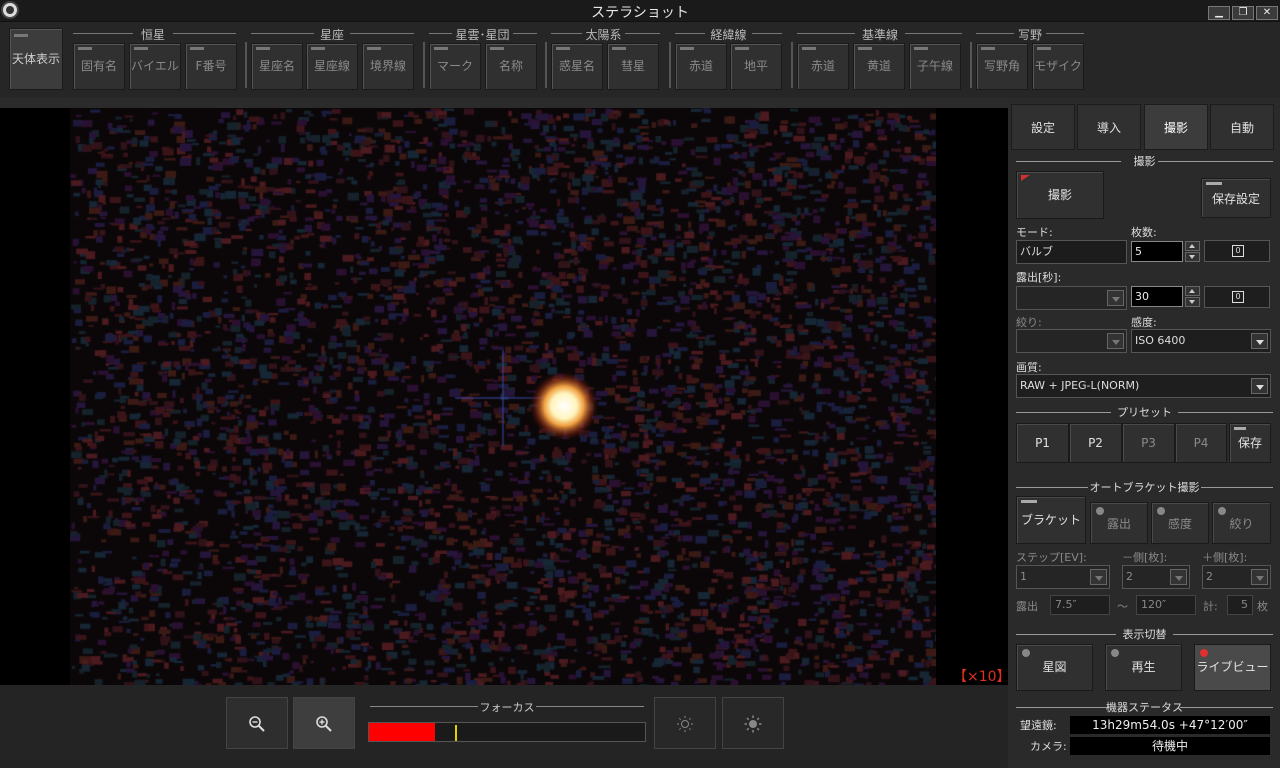  I want to click on exposure-reset-button: 0, so click(1237, 297).